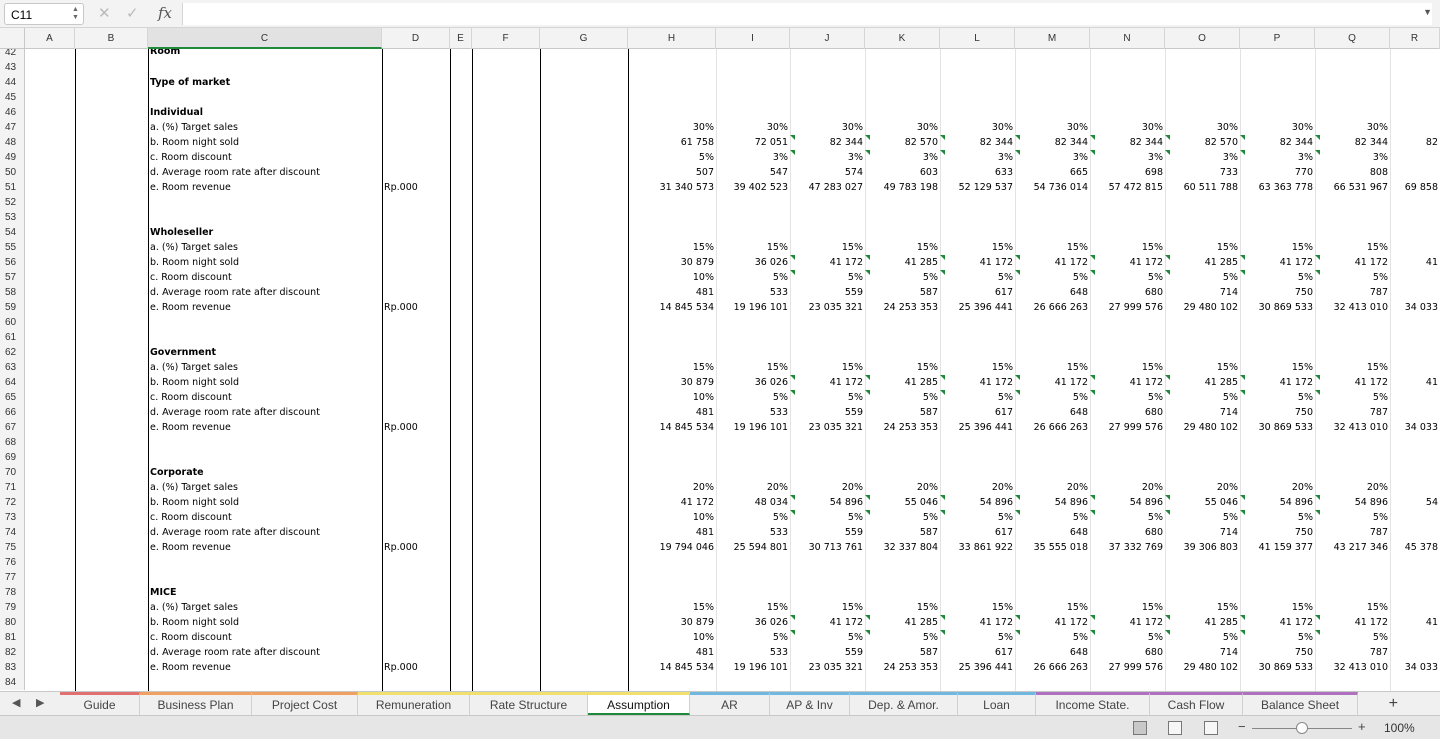  What do you see at coordinates (672, 637) in the screenshot?
I see `value-cell: 10%` at bounding box center [672, 637].